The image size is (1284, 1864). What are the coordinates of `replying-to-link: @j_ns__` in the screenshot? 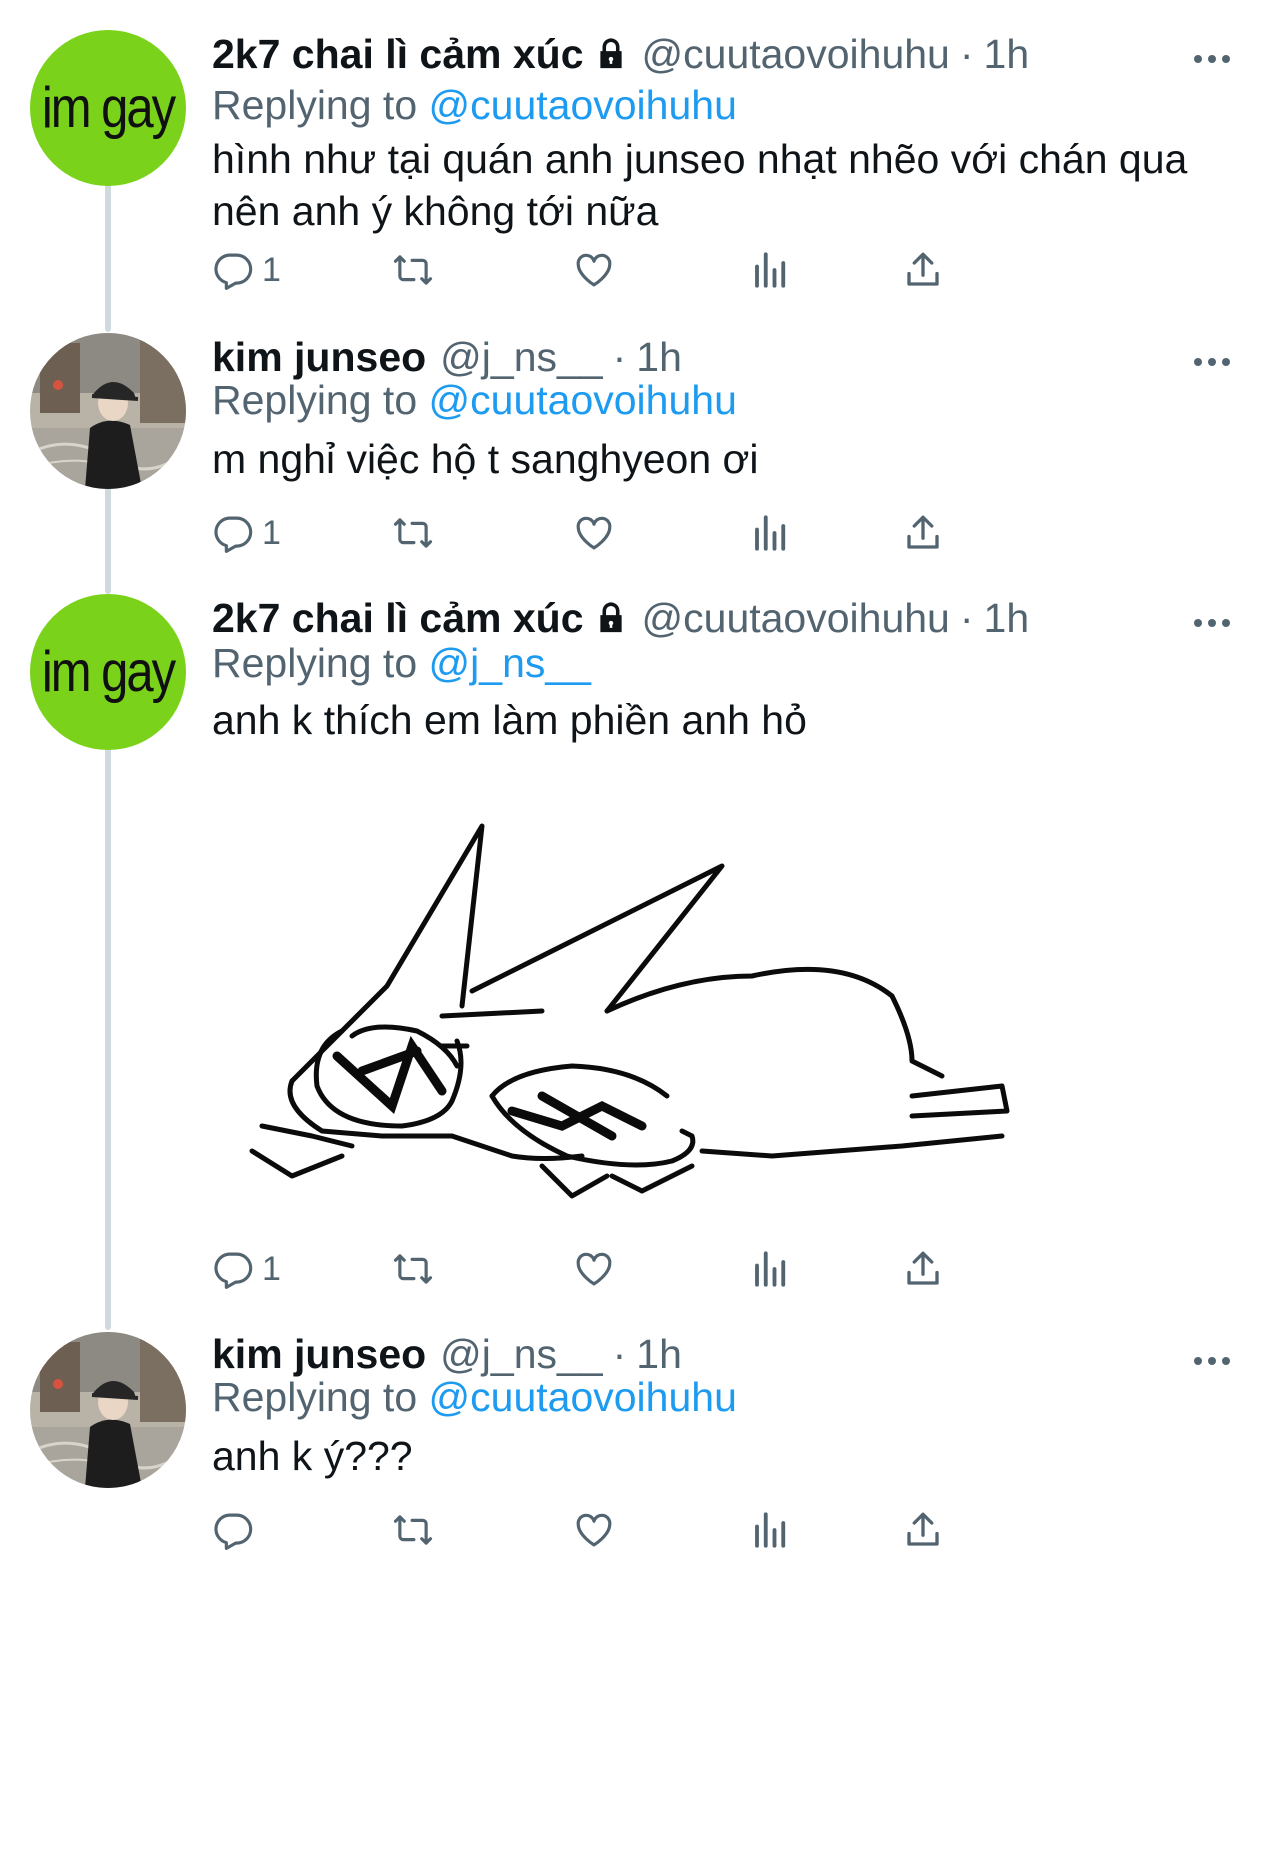 It's located at (510, 663).